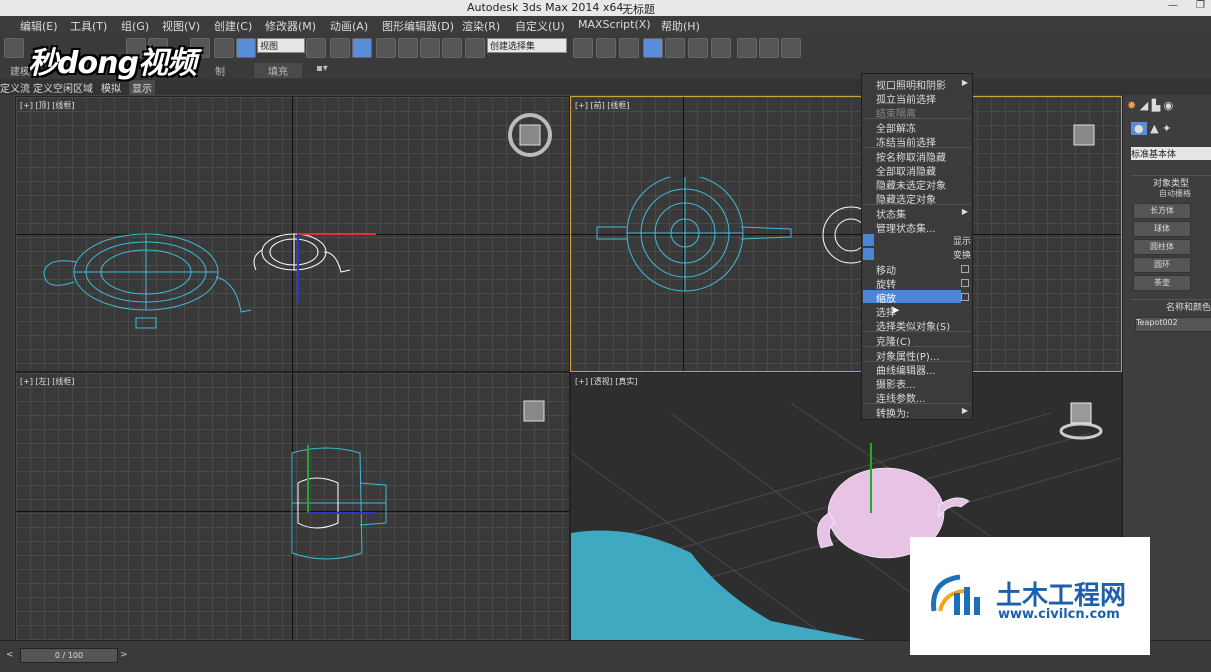 This screenshot has width=1211, height=672. I want to click on select-manipulate-icon, so click(340, 48).